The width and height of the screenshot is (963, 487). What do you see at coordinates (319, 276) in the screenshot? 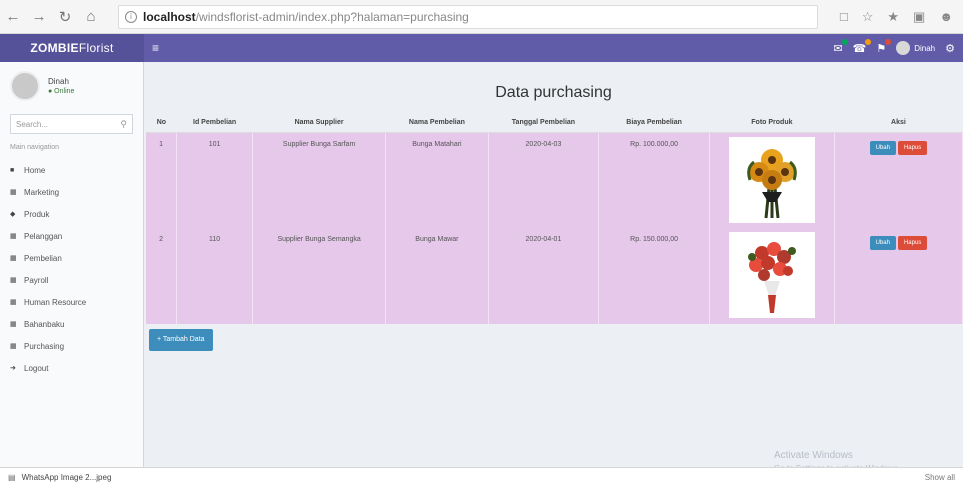
I see `cell-supplier: Supplier Bunga Semangka` at bounding box center [319, 276].